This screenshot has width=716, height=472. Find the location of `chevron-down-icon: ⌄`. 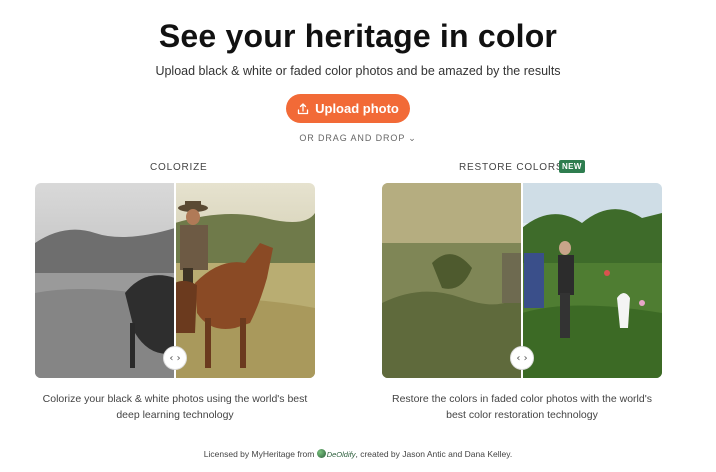

chevron-down-icon: ⌄ is located at coordinates (412, 138).